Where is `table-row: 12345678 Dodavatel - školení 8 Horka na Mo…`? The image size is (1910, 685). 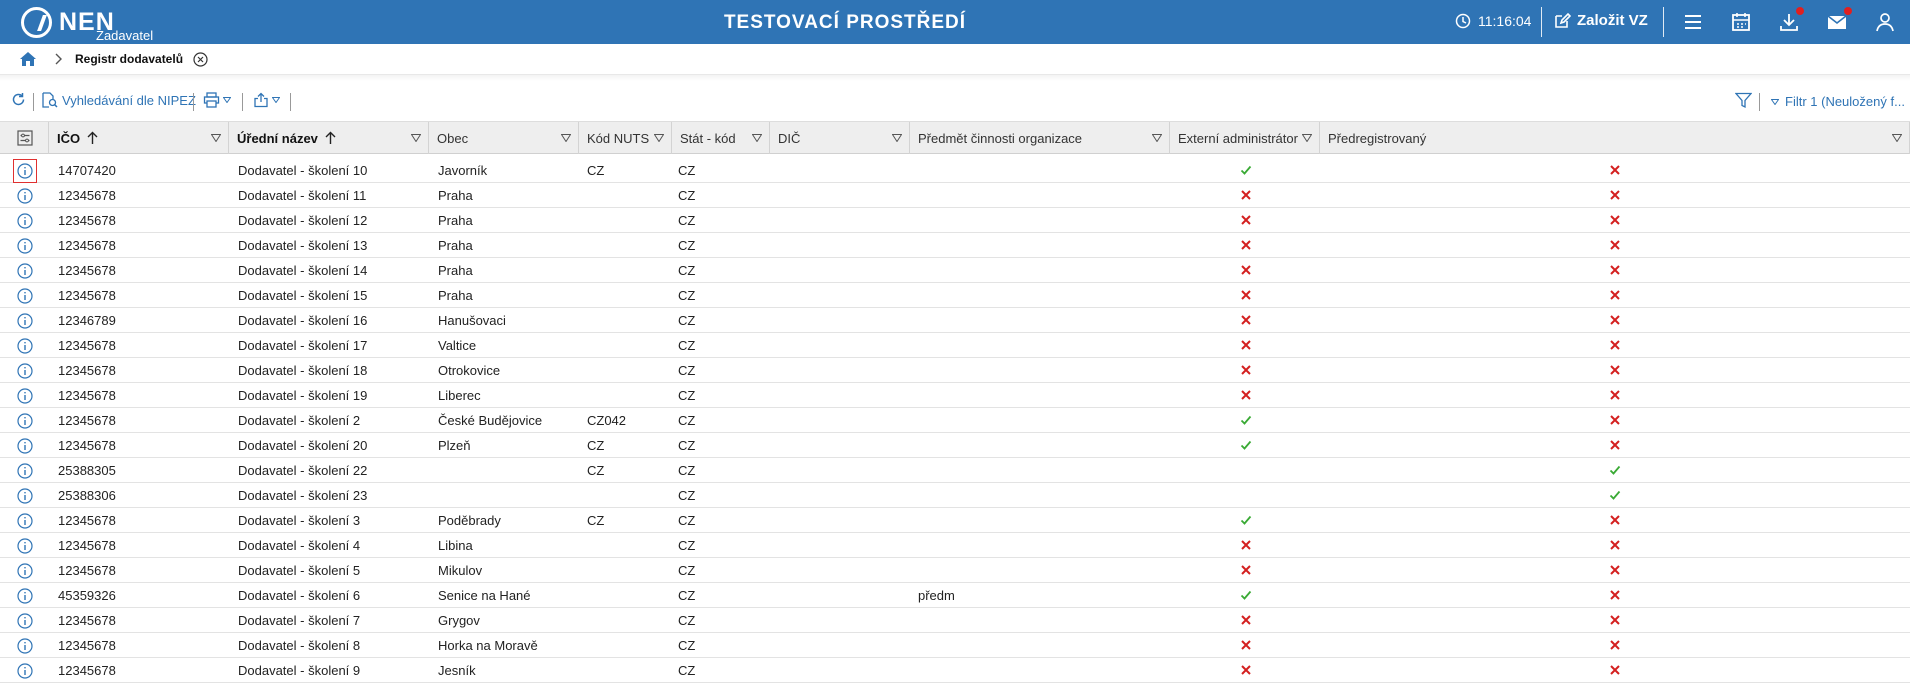 table-row: 12345678 Dodavatel - školení 8 Horka na Mo… is located at coordinates (955, 645).